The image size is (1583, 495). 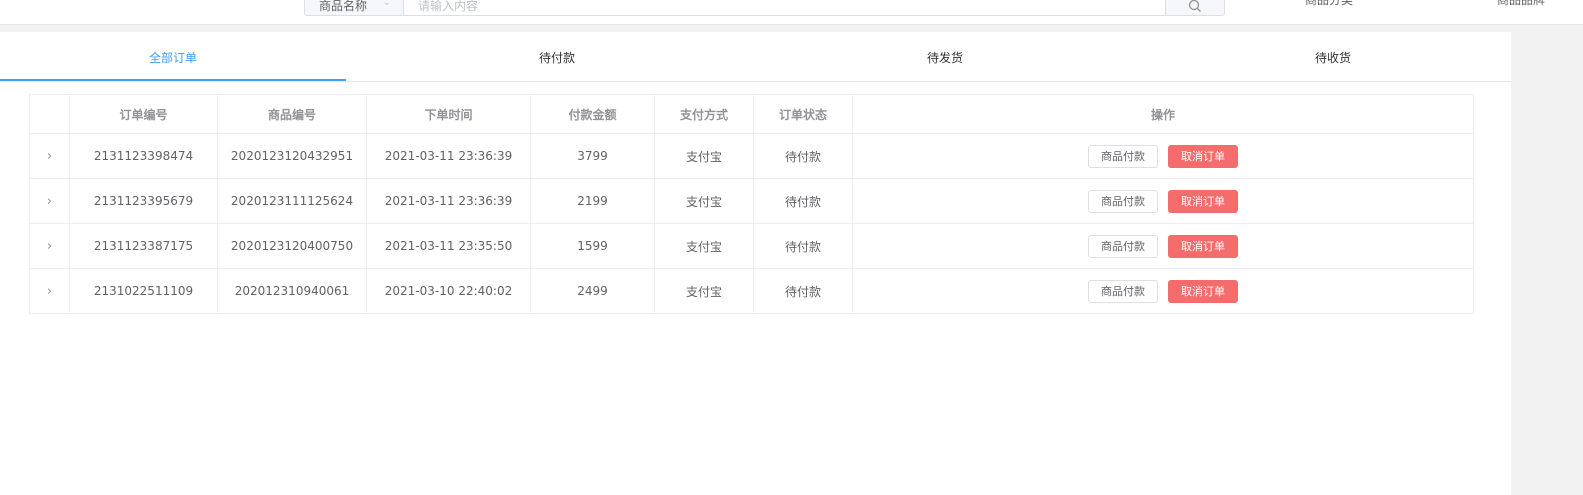 I want to click on chevron-down-icon: ⌄, so click(x=386, y=4).